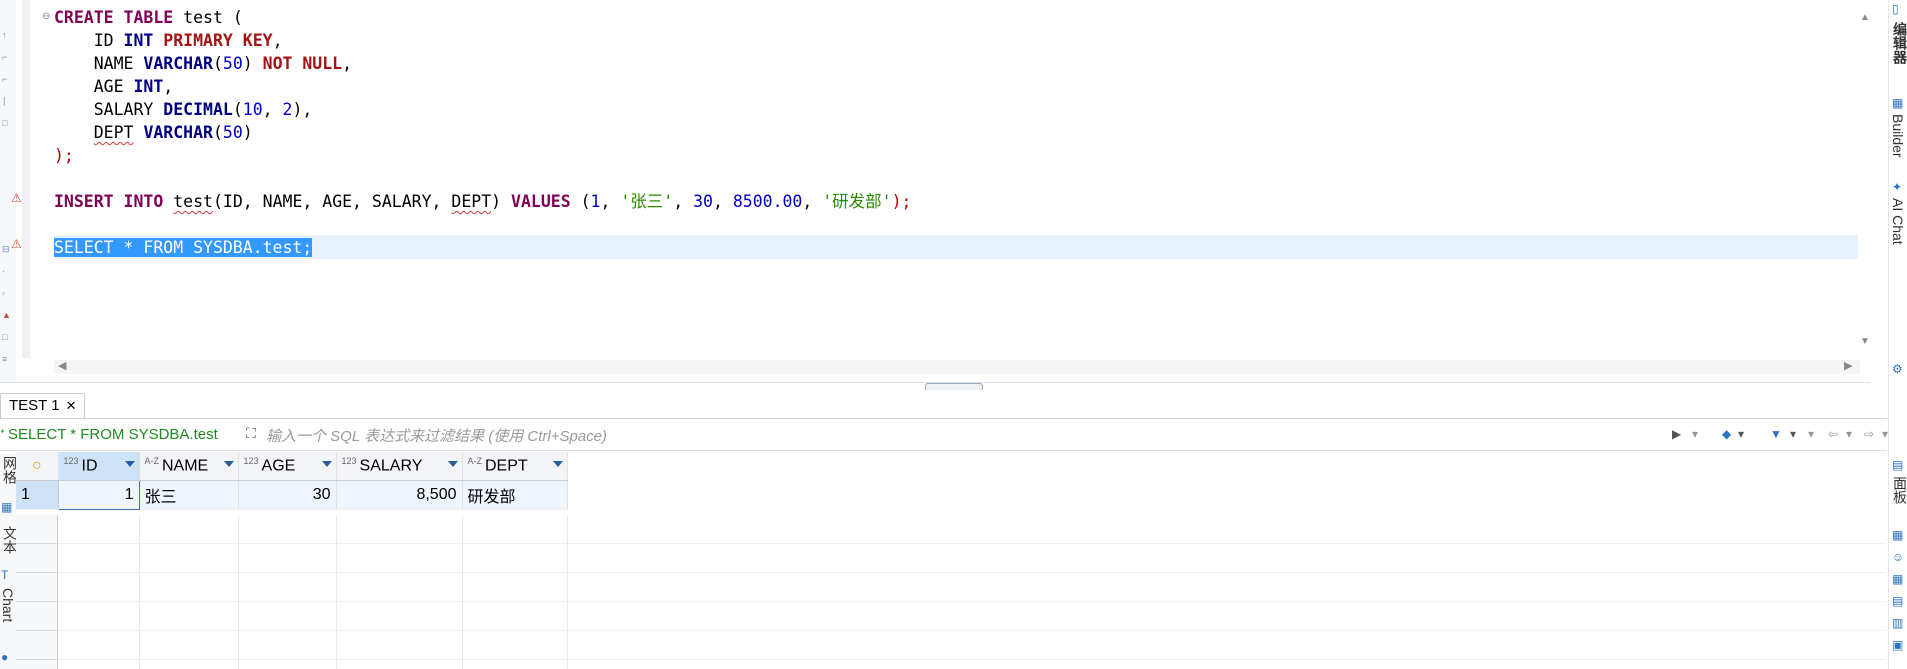 Image resolution: width=1907 pixels, height=669 pixels. I want to click on table-icon: ▦, so click(1897, 579).